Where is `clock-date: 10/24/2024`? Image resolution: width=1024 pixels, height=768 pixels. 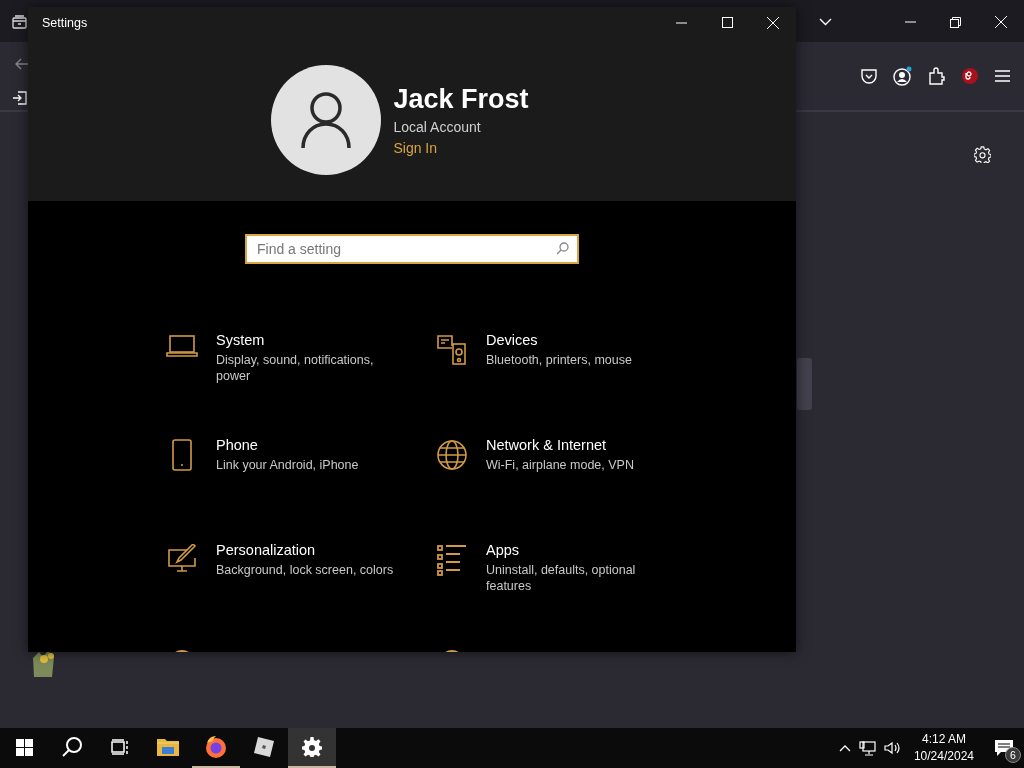
clock-date: 10/24/2024 is located at coordinates (943, 756).